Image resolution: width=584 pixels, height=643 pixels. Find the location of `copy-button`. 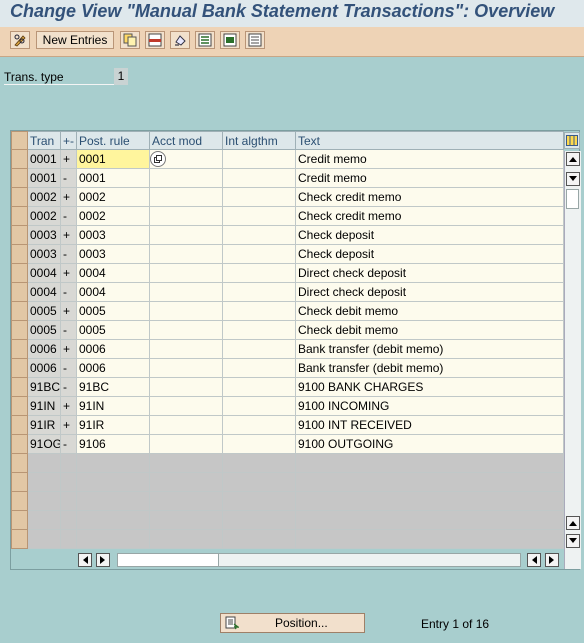

copy-button is located at coordinates (130, 40).